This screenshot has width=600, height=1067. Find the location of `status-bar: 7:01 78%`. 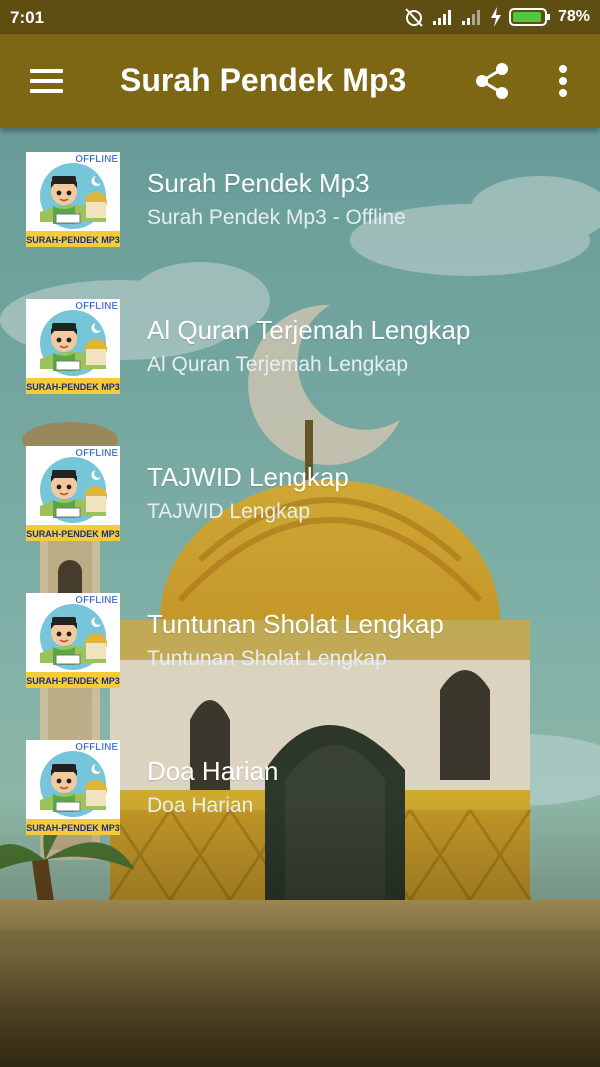

status-bar: 7:01 78% is located at coordinates (300, 17).